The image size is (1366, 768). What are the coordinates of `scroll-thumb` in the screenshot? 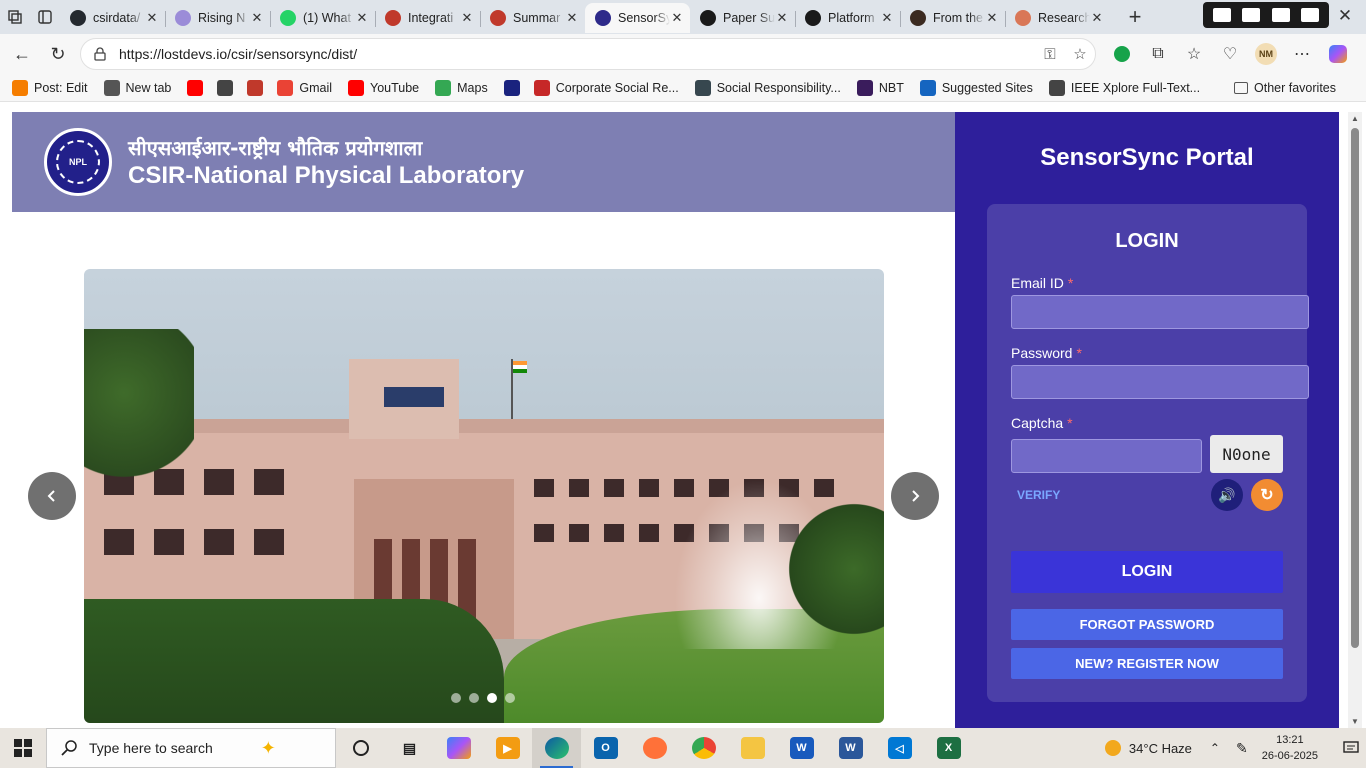 It's located at (1355, 388).